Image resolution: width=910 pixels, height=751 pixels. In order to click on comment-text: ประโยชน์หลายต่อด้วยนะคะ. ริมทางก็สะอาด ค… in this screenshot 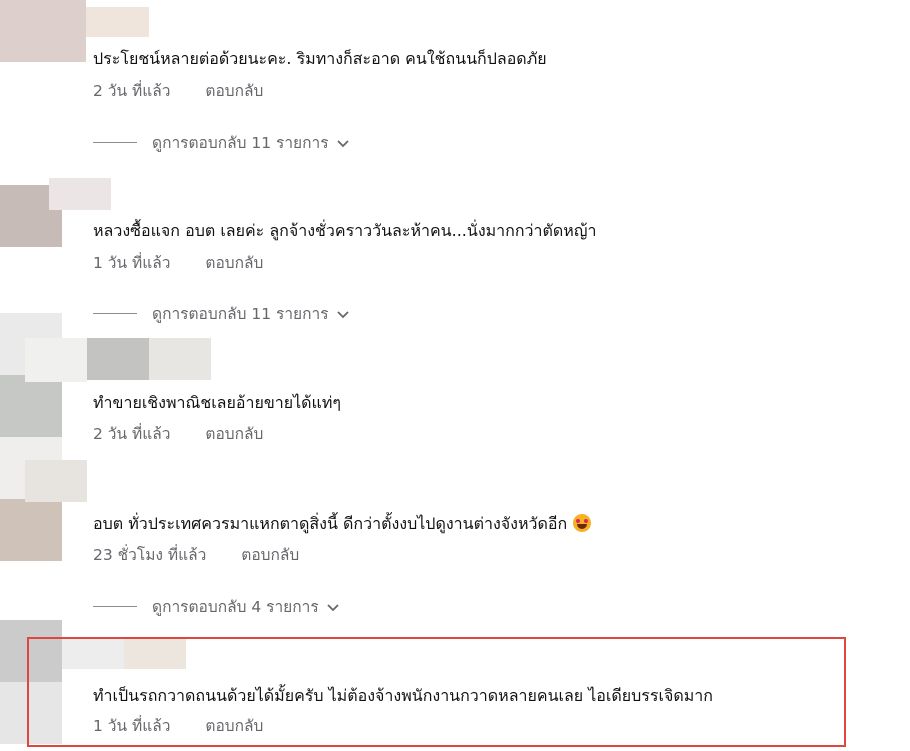, I will do `click(320, 58)`.